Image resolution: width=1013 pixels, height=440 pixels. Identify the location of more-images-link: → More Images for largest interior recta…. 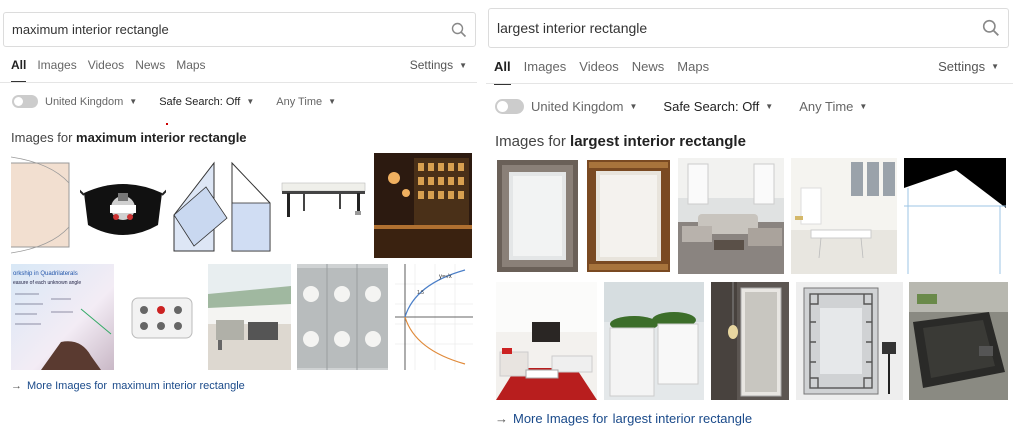
(623, 418).